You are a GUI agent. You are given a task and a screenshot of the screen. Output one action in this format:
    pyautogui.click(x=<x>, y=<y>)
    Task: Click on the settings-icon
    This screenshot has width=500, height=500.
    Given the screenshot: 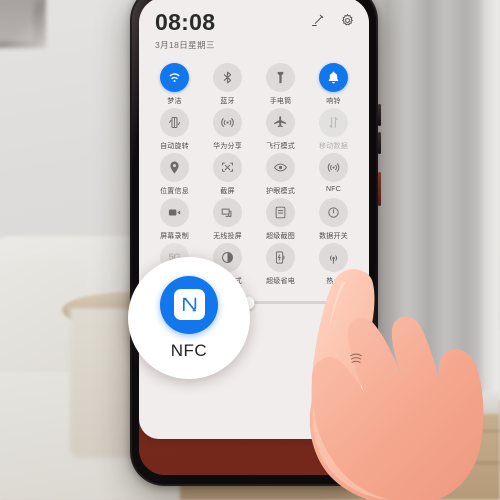 What is the action you would take?
    pyautogui.click(x=347, y=20)
    